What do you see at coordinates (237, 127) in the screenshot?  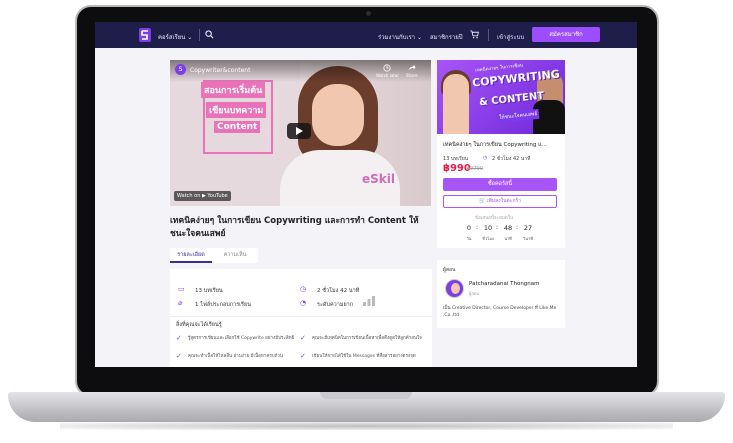 I see `video-board-line-3: Content` at bounding box center [237, 127].